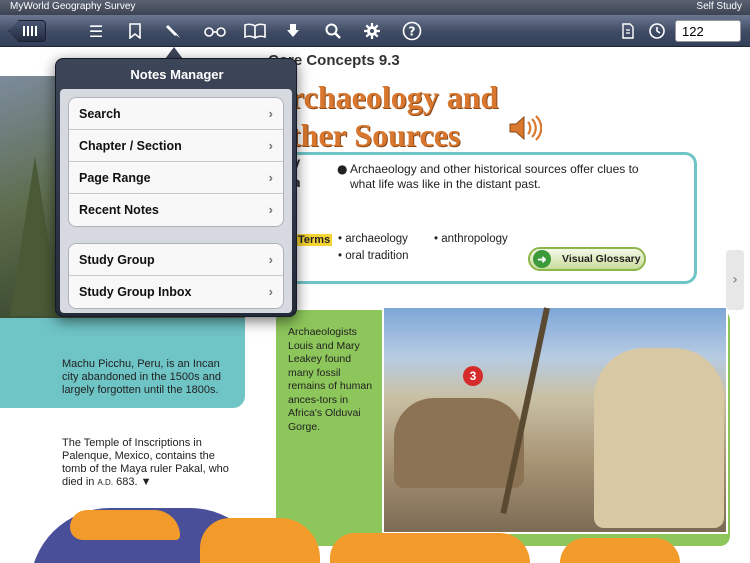  Describe the element at coordinates (174, 31) in the screenshot. I see `pen-icon` at that location.